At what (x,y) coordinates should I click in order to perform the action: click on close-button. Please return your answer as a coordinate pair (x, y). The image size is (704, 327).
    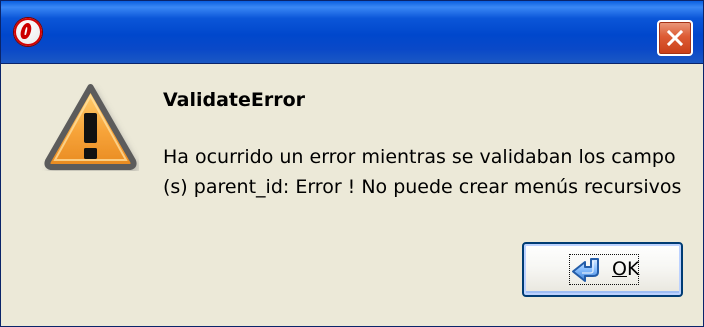
    Looking at the image, I should click on (675, 38).